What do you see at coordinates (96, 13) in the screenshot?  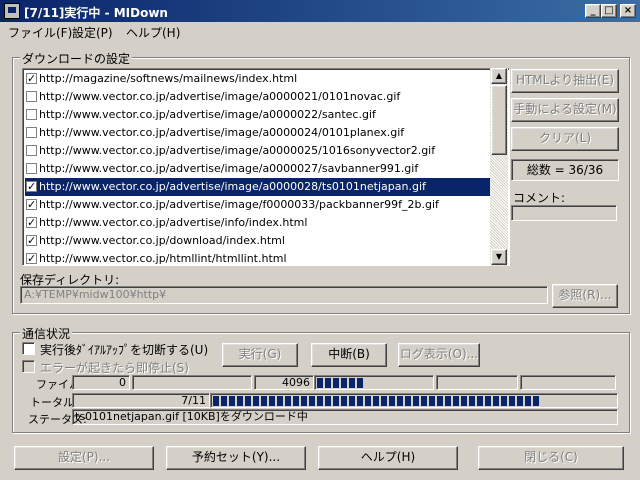 I see `window-title: [7/11]実行中 - MIDown` at bounding box center [96, 13].